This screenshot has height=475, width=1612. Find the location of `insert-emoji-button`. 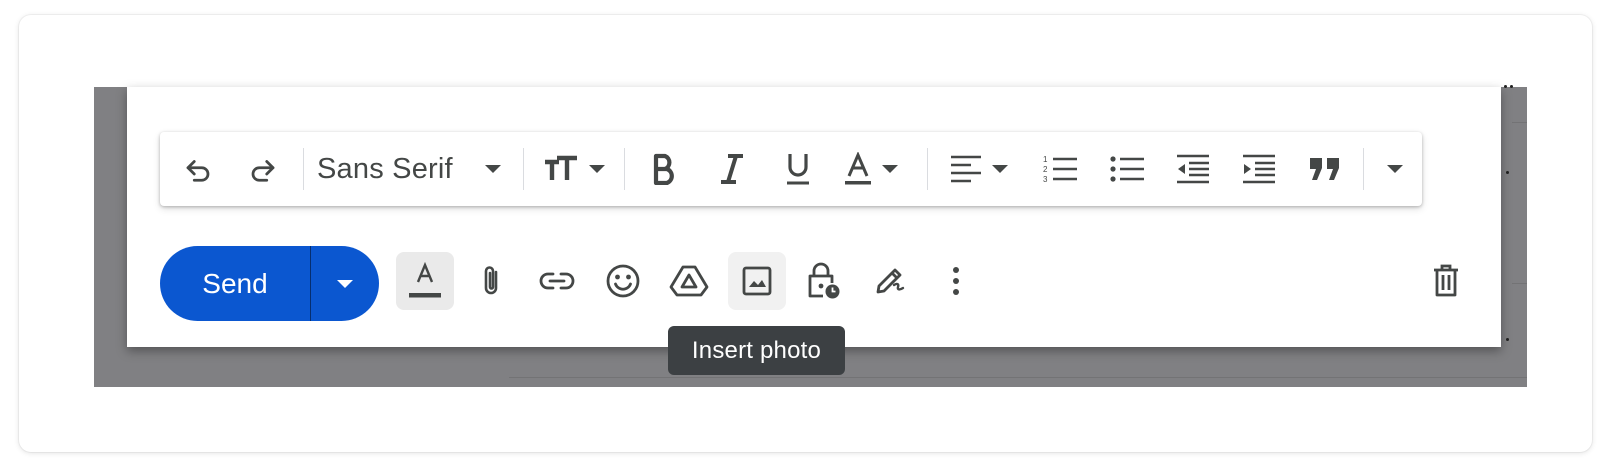

insert-emoji-button is located at coordinates (623, 281).